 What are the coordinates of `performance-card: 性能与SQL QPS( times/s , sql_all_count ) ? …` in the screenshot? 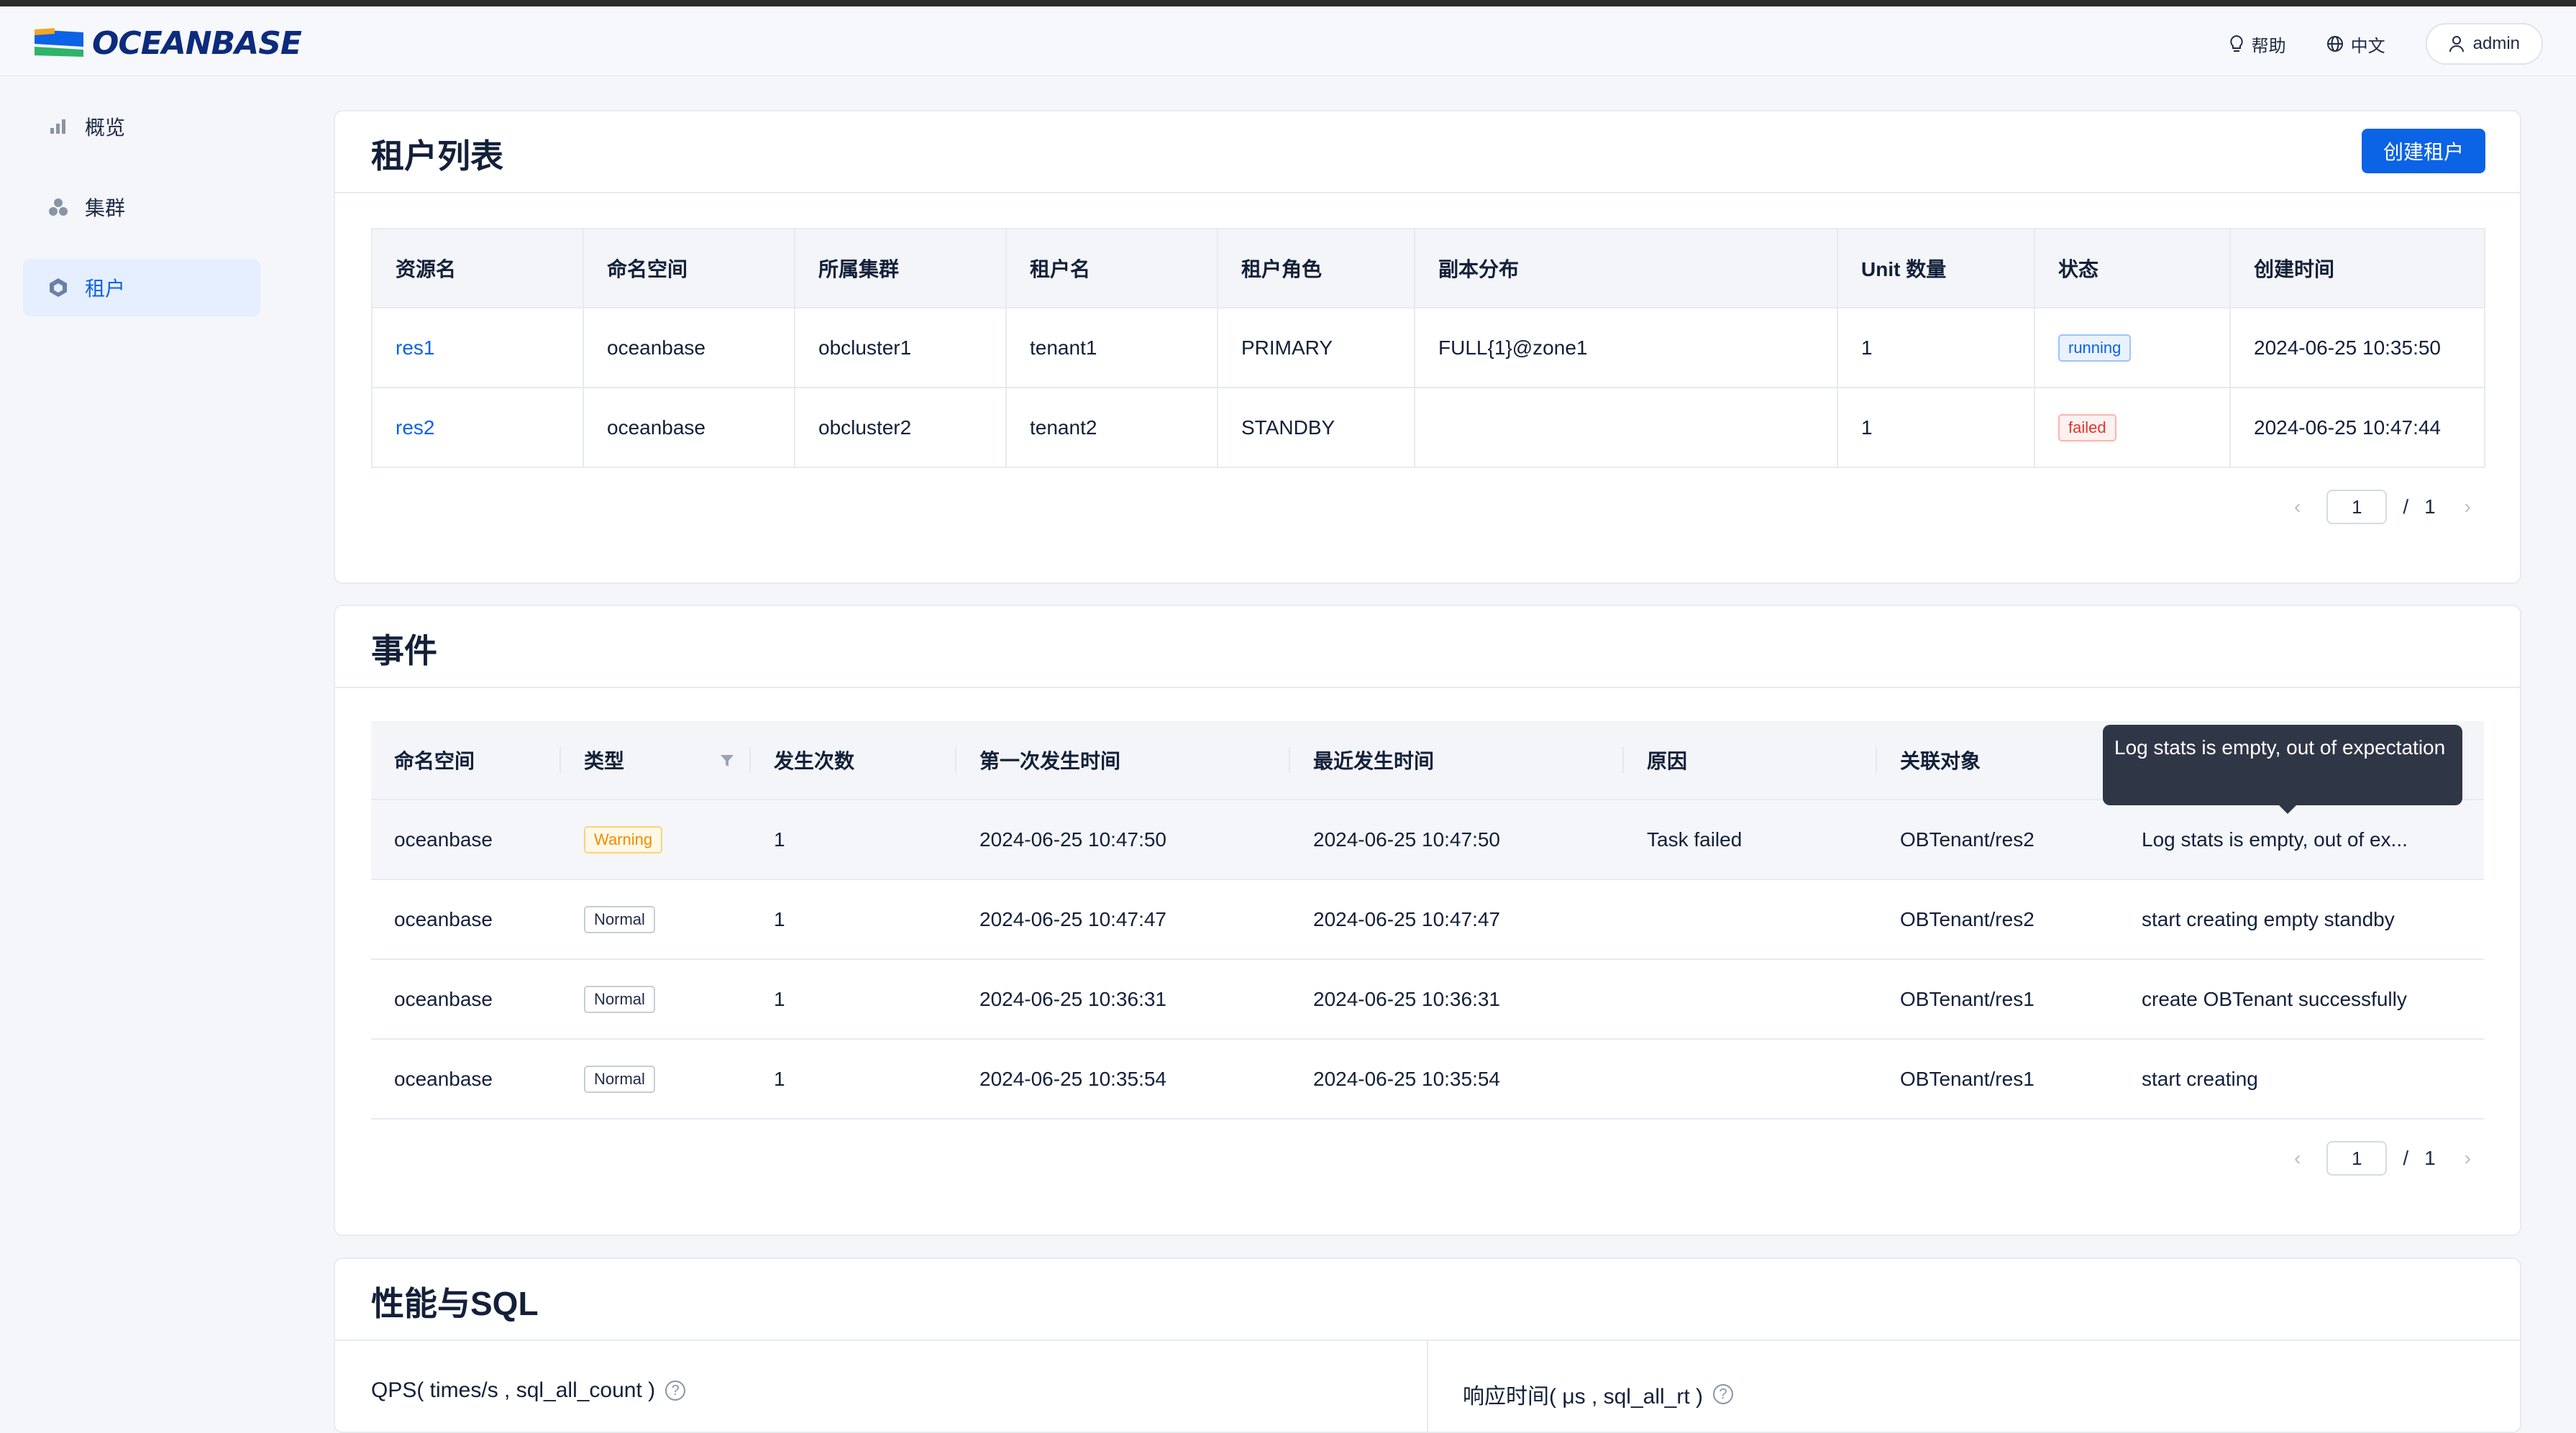 It's located at (1427, 1345).